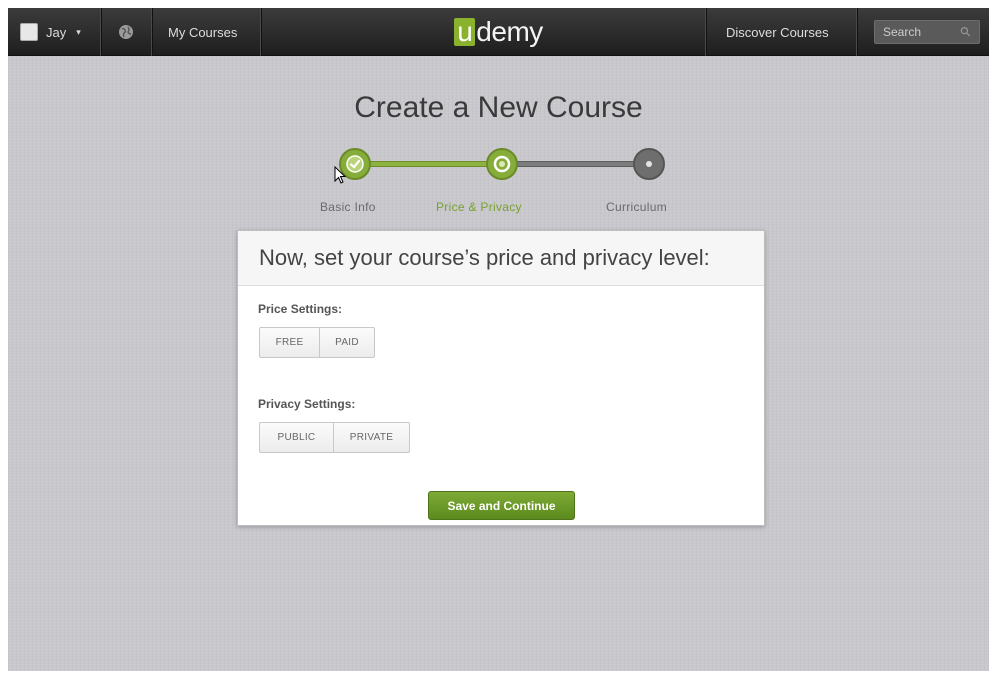 The height and width of the screenshot is (675, 997). What do you see at coordinates (340, 175) in the screenshot?
I see `mouse-cursor-icon` at bounding box center [340, 175].